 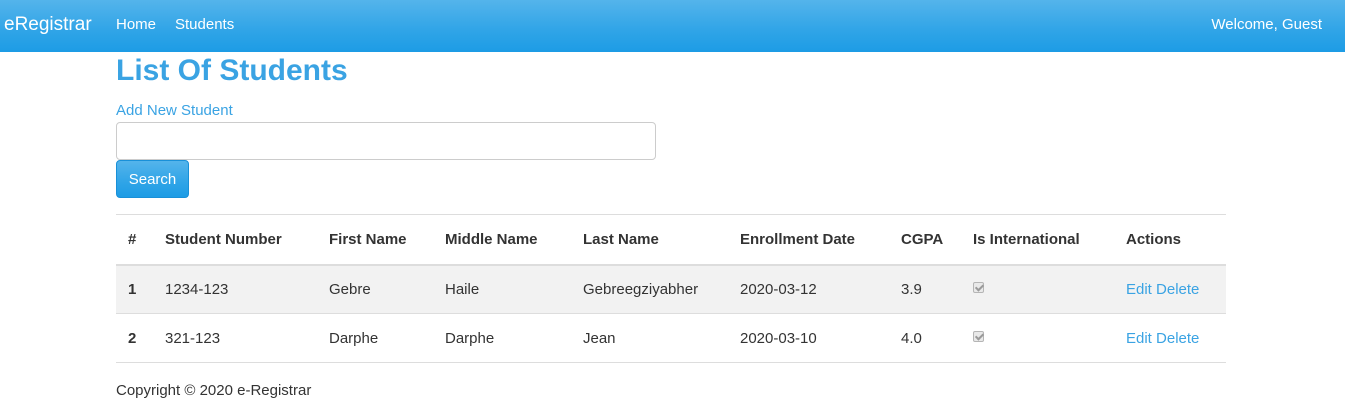 I want to click on row-middle-name: Haile, so click(x=462, y=289).